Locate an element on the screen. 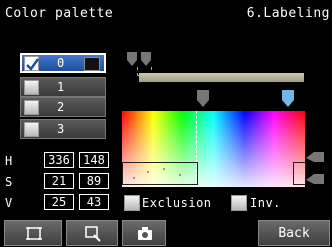 The image size is (332, 247). inv-checkbox is located at coordinates (239, 203).